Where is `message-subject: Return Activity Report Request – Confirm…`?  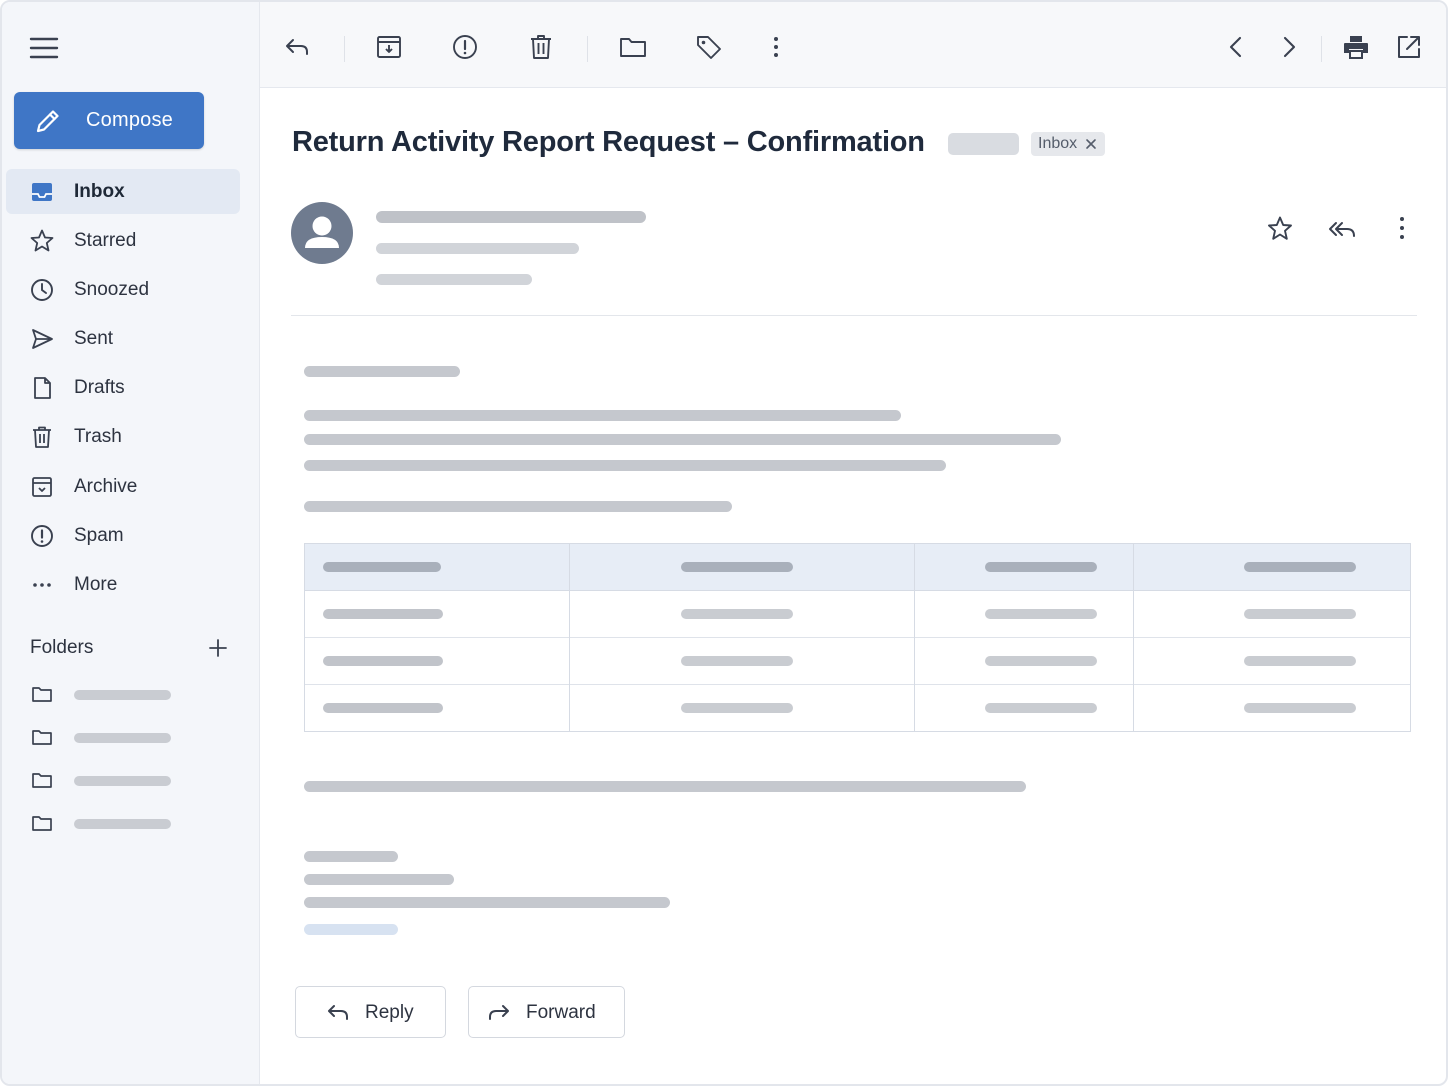 message-subject: Return Activity Report Request – Confirm… is located at coordinates (608, 142).